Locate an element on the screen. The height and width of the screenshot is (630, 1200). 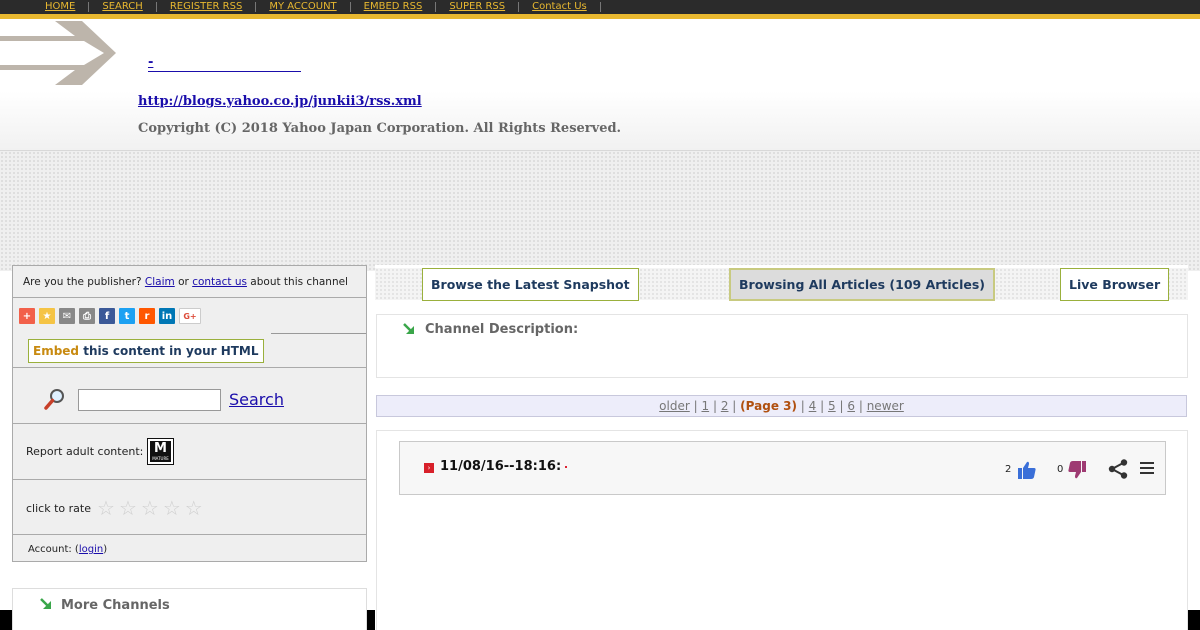
thumbs-up-icon is located at coordinates (1027, 470).